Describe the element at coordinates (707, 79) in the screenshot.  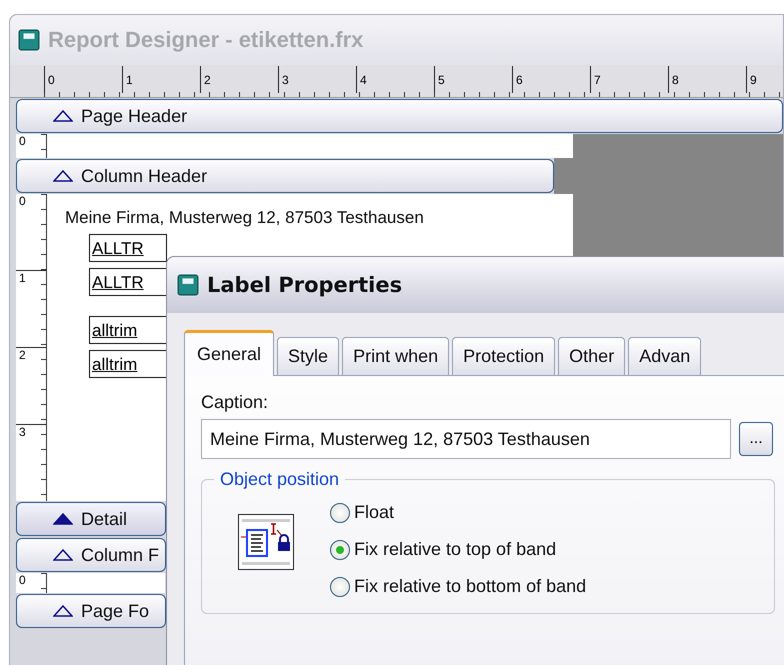
I see `ruler-number: 8` at that location.